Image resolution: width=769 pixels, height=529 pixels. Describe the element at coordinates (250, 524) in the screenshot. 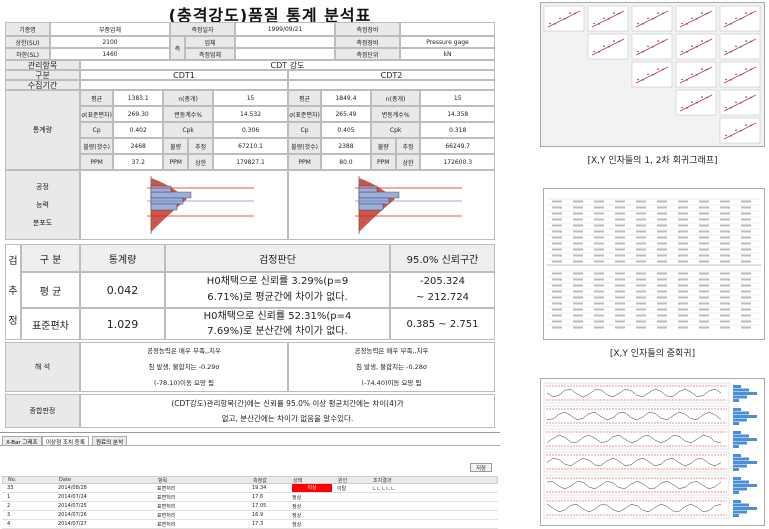

I see `table-row: 4 2014/07/27 표면처리 17.3 정상` at that location.